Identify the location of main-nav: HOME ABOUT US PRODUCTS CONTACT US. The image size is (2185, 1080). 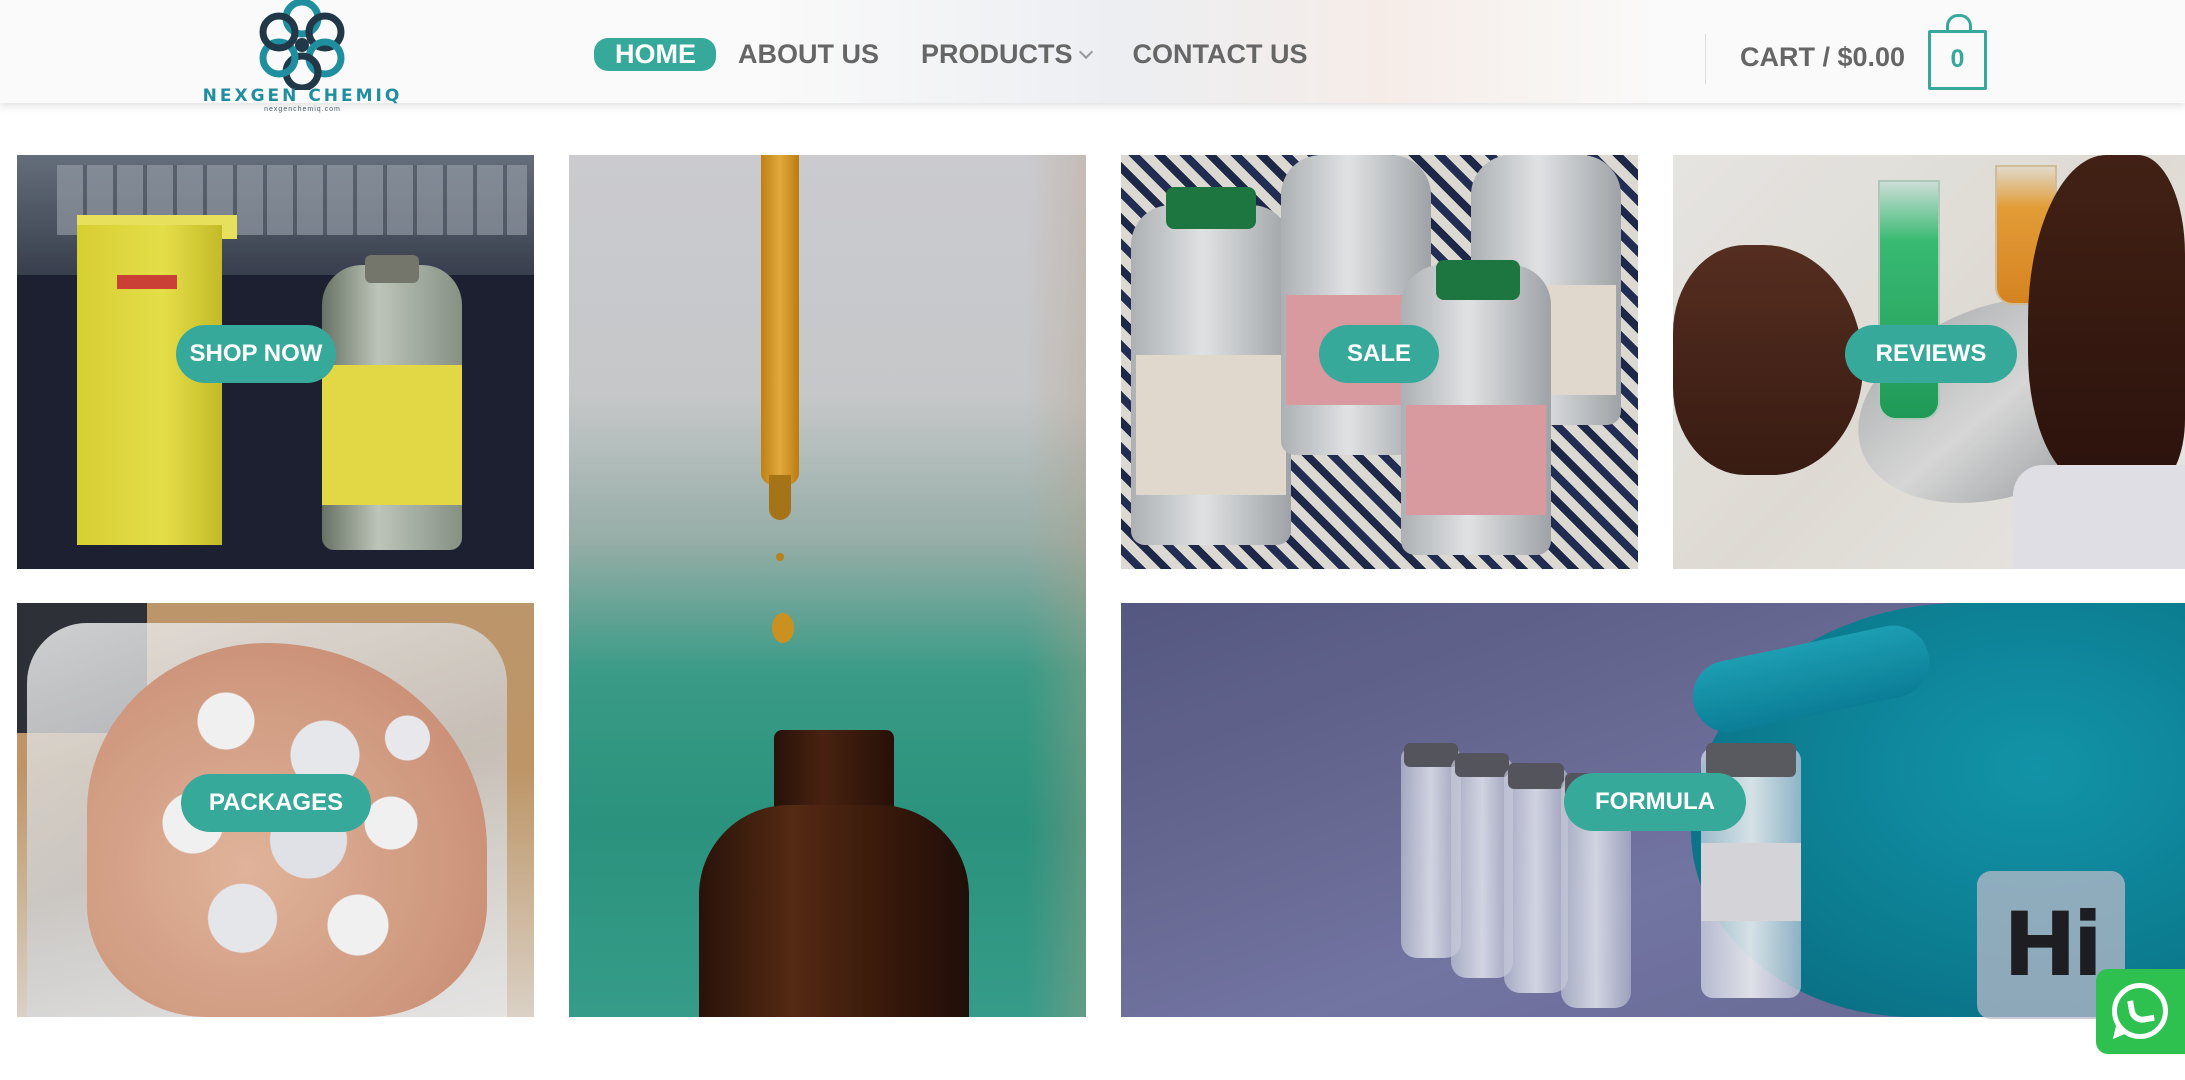
(972, 54).